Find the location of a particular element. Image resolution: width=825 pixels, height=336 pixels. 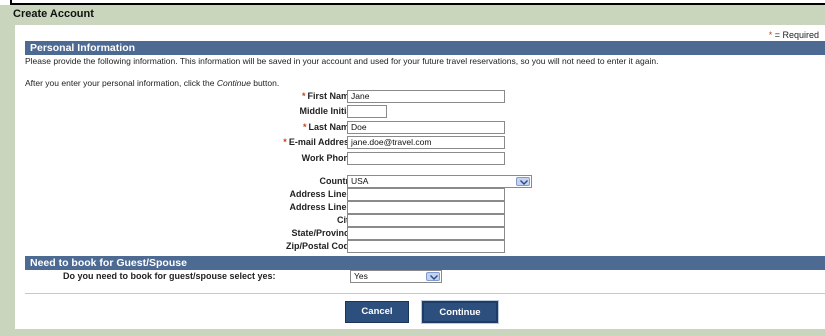

city-row: City: is located at coordinates (425, 220).